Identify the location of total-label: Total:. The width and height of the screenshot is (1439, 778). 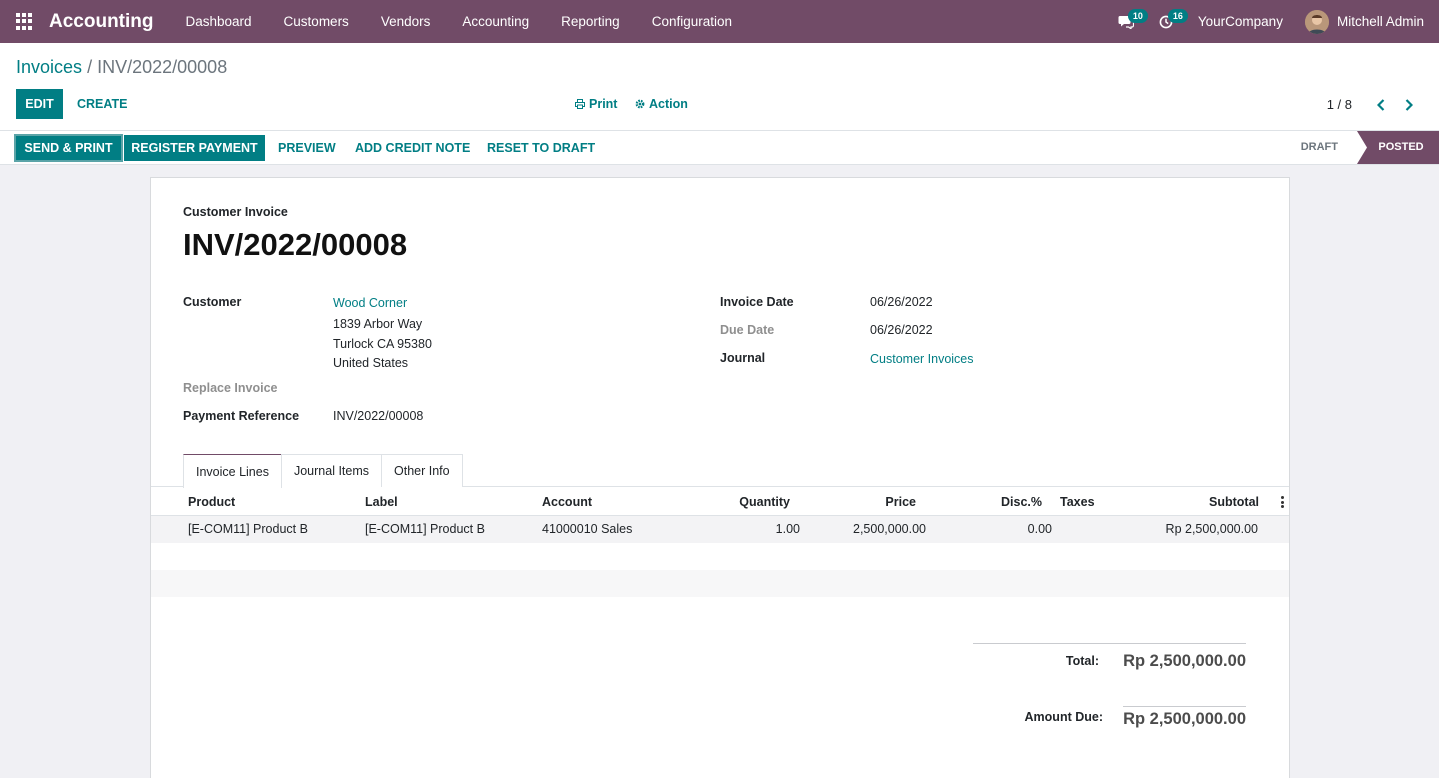
(1082, 661).